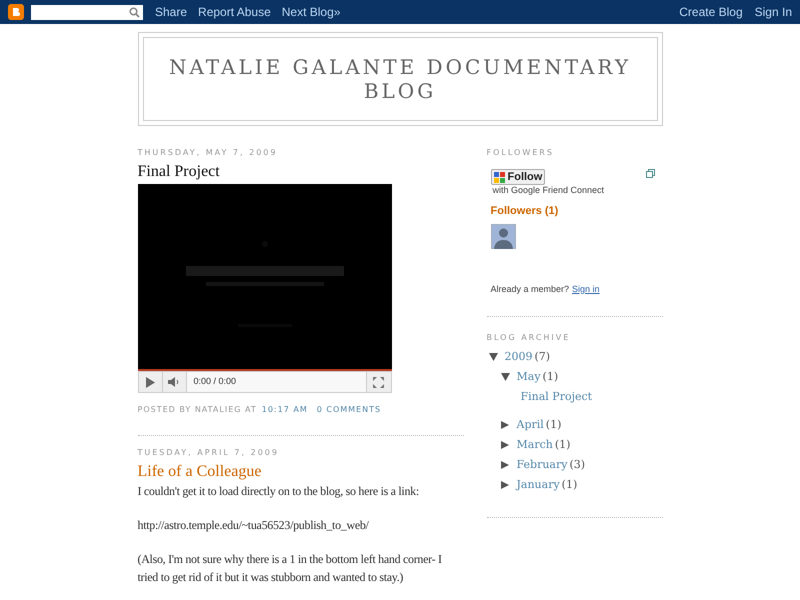 Image resolution: width=800 pixels, height=600 pixels. I want to click on archive-link: January, so click(538, 485).